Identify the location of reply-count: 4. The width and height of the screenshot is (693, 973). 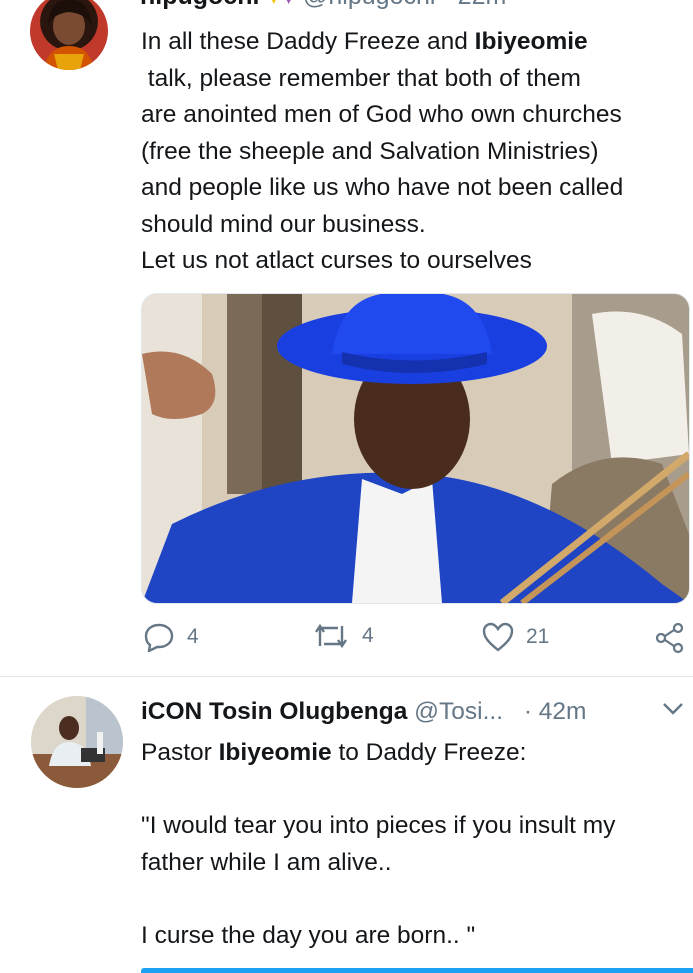
(193, 636).